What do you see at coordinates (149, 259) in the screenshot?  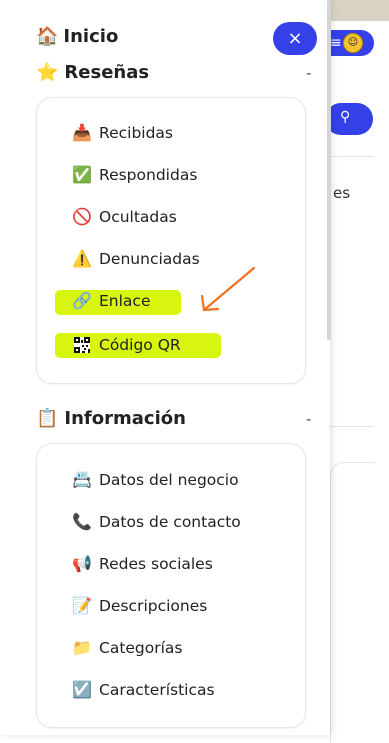 I see `menu-item-label: Denunciadas` at bounding box center [149, 259].